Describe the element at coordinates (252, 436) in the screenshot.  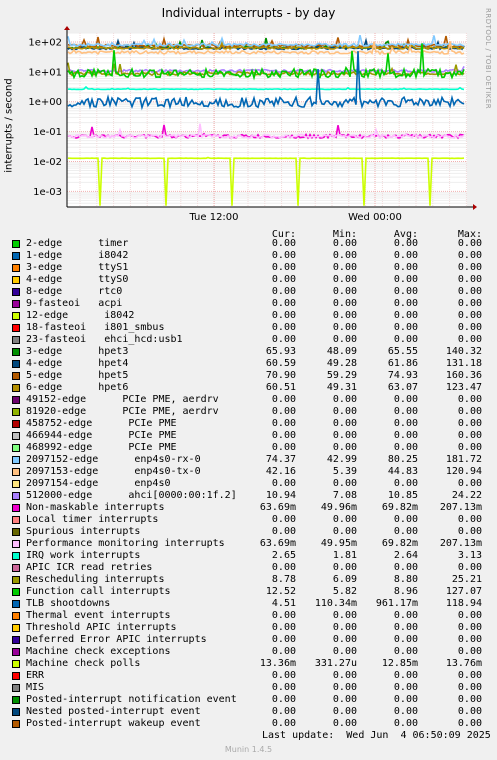
I see `legend-row: 466944-edge PCIe PME 0.00 0.00 0.00 0.00` at that location.